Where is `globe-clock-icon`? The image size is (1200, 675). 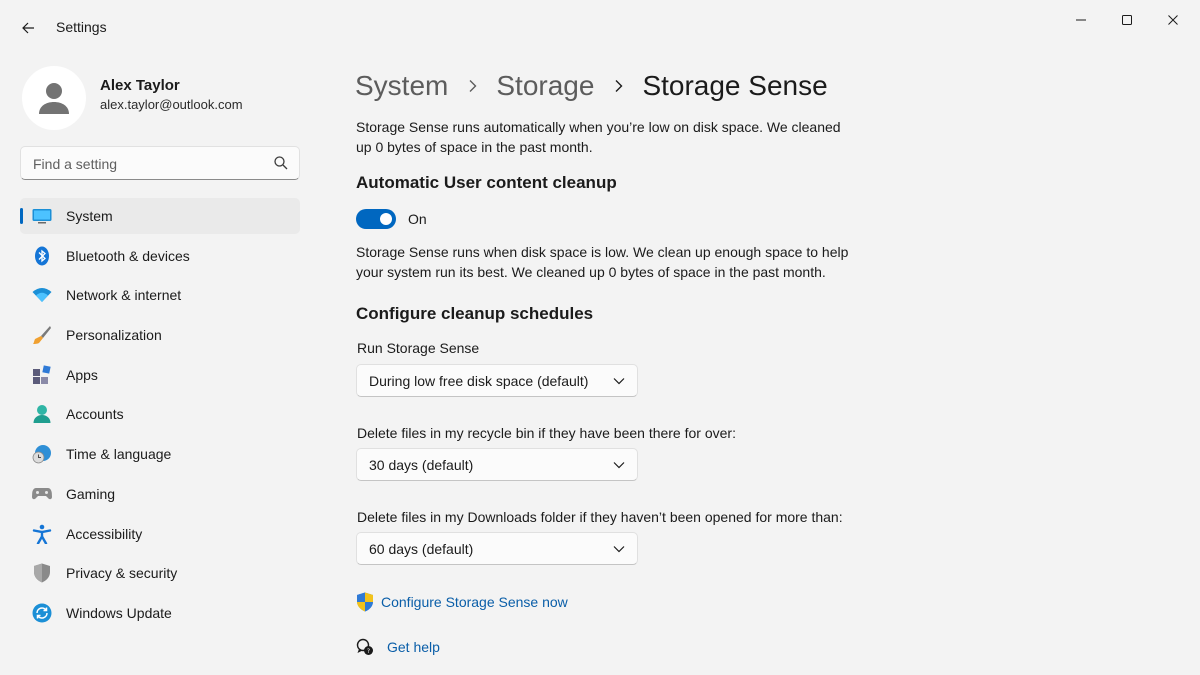
globe-clock-icon is located at coordinates (42, 454).